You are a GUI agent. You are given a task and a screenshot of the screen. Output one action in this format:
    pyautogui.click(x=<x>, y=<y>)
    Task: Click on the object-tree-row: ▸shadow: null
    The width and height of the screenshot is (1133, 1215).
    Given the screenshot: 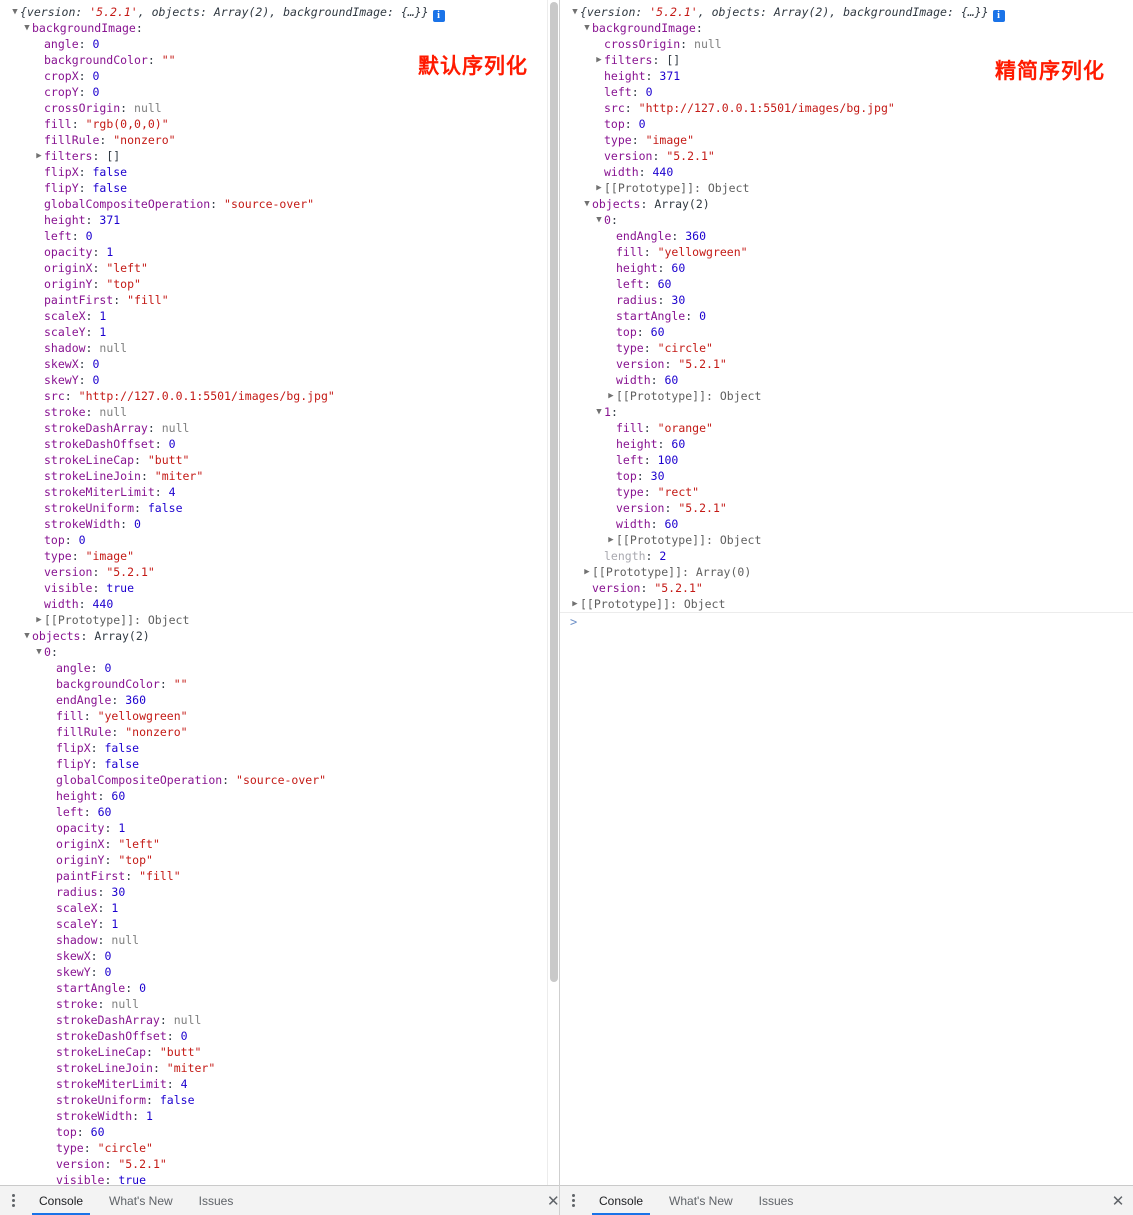 What is the action you would take?
    pyautogui.click(x=279, y=940)
    